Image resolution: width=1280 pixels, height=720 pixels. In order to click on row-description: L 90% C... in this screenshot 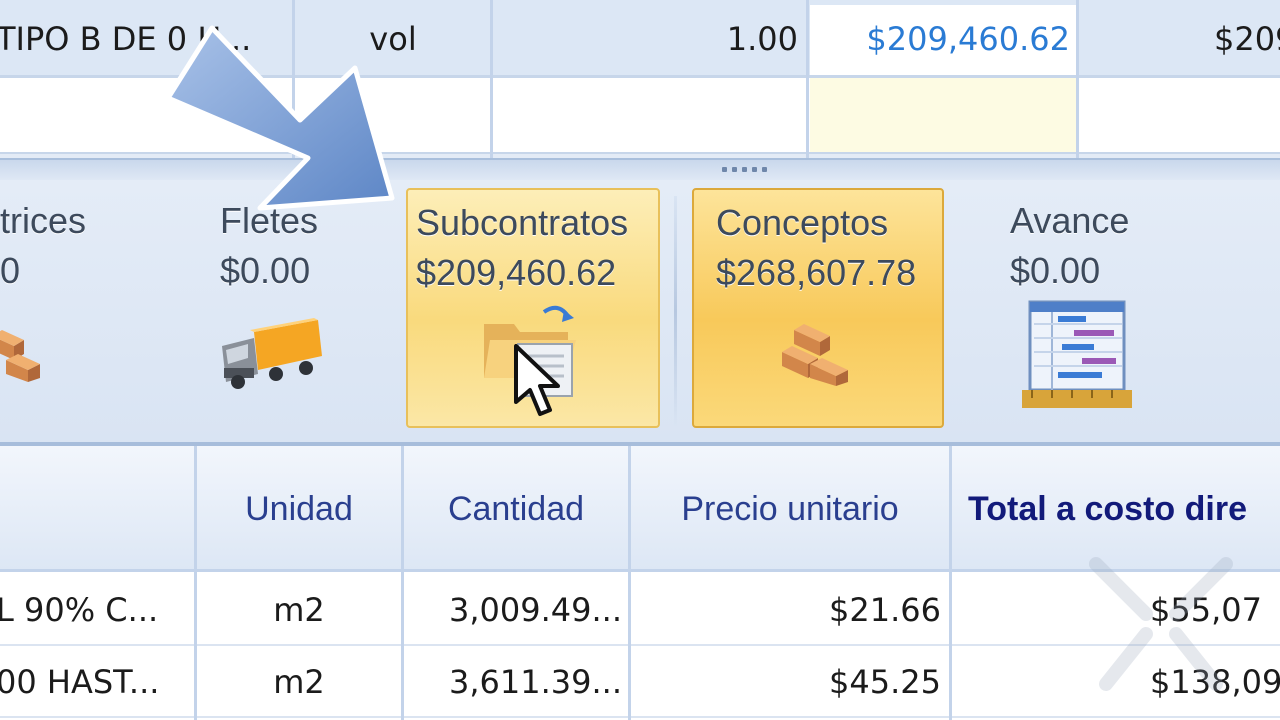, I will do `click(79, 610)`.